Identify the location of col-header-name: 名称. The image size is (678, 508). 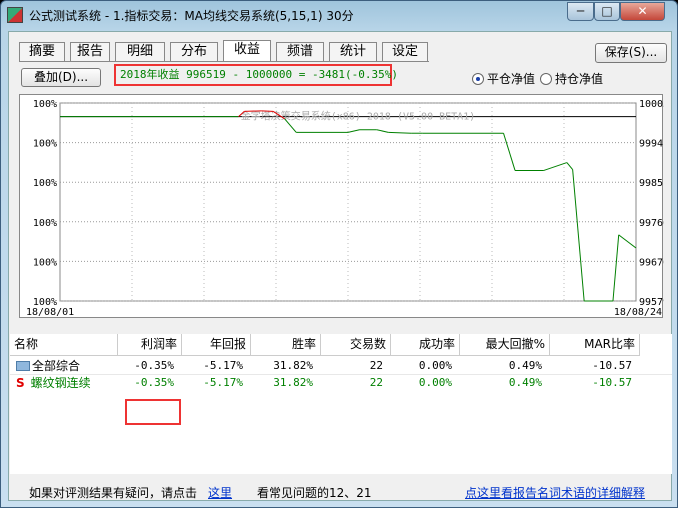
(64, 345).